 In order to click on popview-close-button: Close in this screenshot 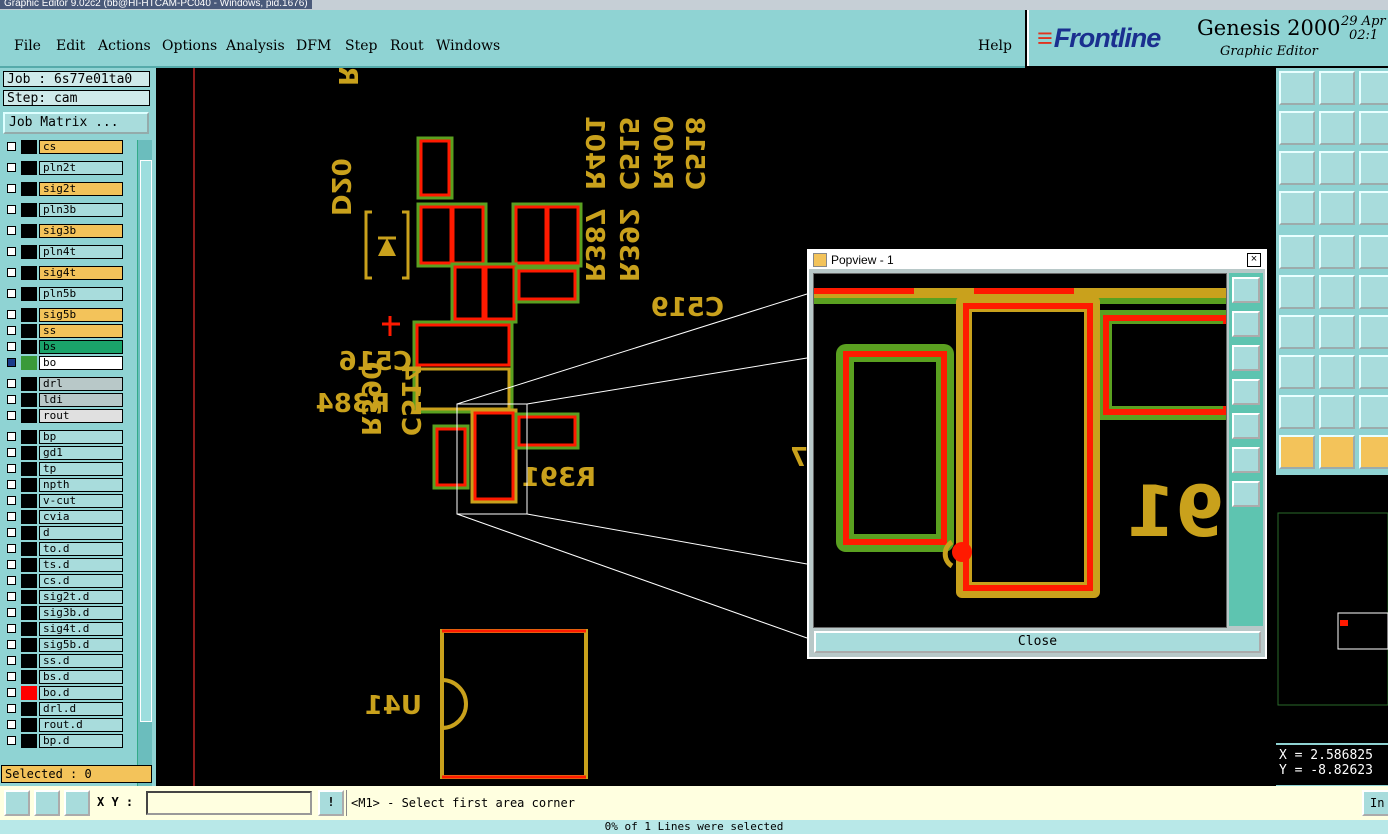, I will do `click(1037, 642)`.